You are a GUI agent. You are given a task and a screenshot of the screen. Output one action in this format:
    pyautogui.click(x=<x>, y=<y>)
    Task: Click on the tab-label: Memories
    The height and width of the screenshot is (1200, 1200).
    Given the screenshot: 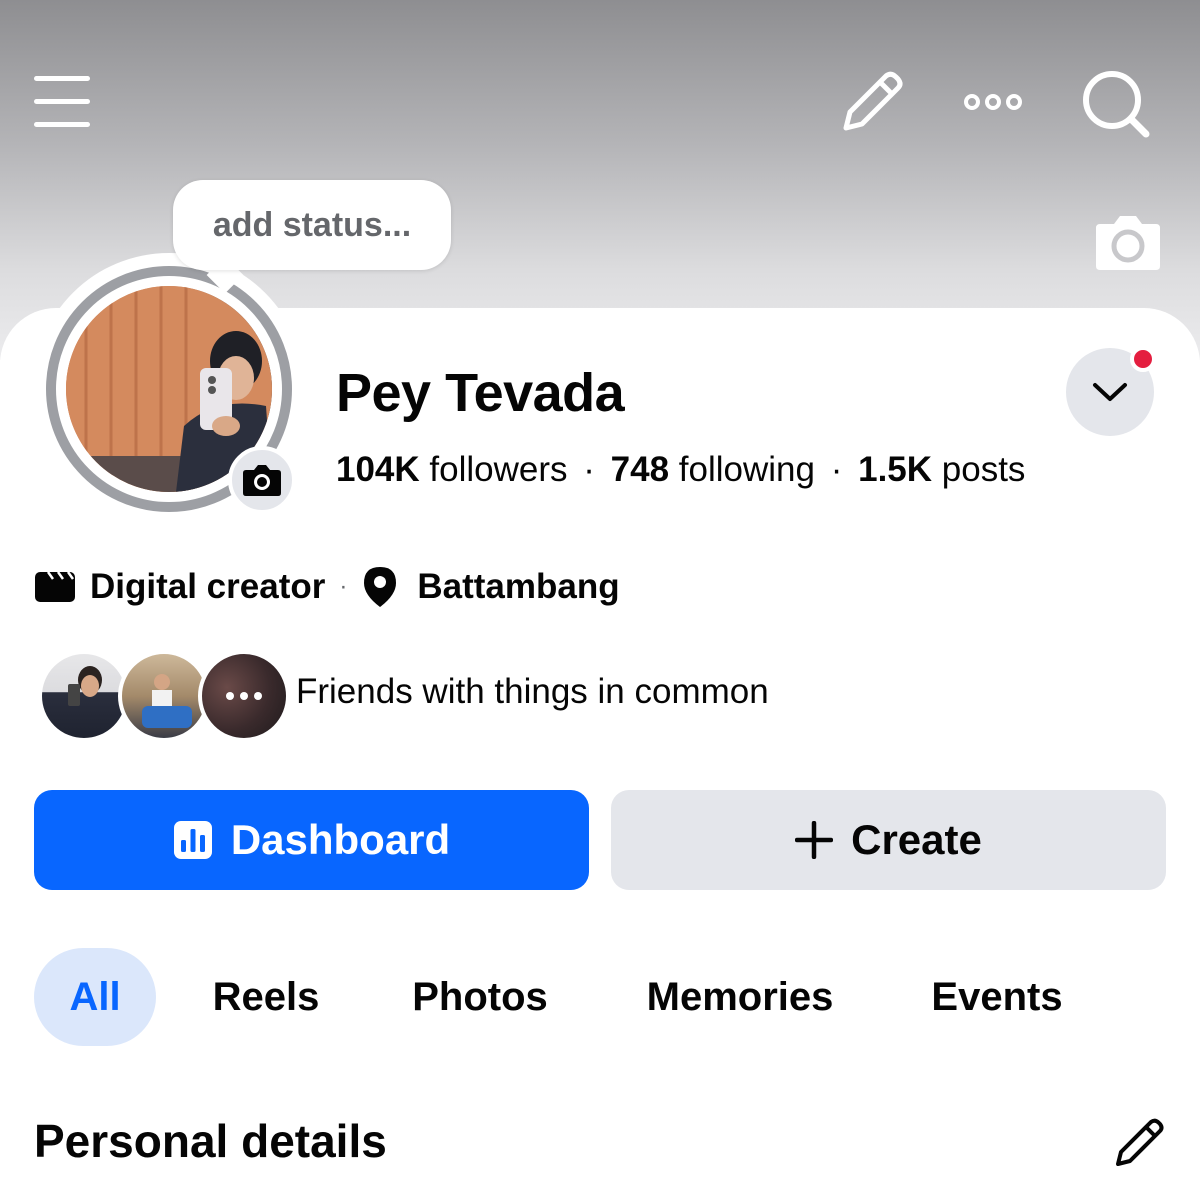 What is the action you would take?
    pyautogui.click(x=740, y=996)
    